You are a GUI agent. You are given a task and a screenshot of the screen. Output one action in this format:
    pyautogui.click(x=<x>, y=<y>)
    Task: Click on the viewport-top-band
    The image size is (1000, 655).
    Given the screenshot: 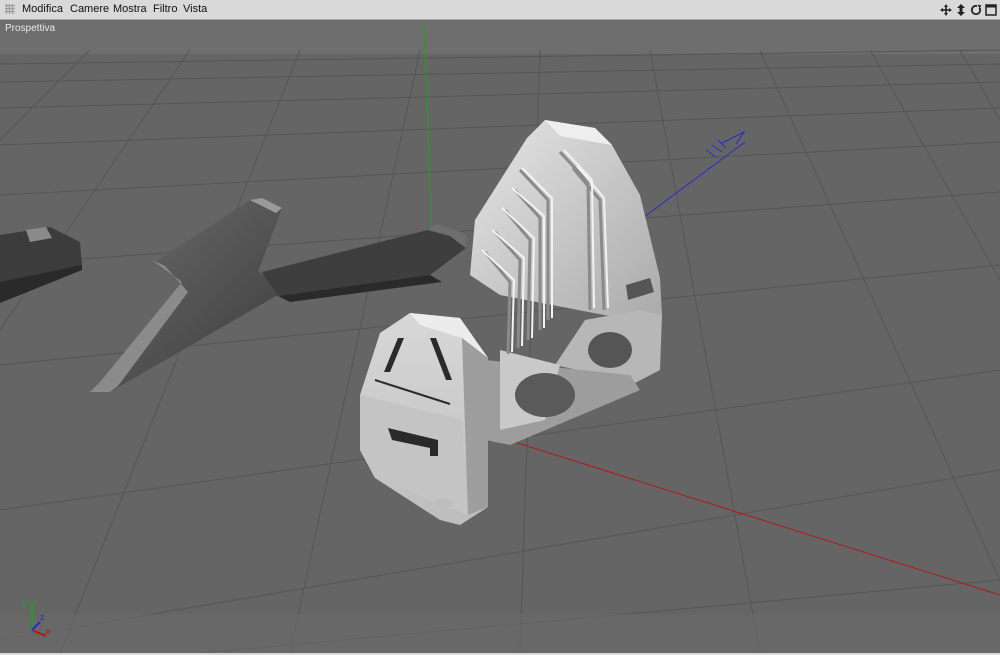 What is the action you would take?
    pyautogui.click(x=500, y=37)
    